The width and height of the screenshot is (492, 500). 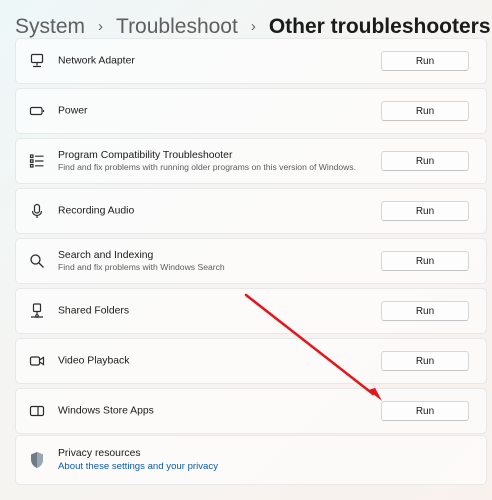 I want to click on run-button-shared-folders: Run, so click(x=425, y=311).